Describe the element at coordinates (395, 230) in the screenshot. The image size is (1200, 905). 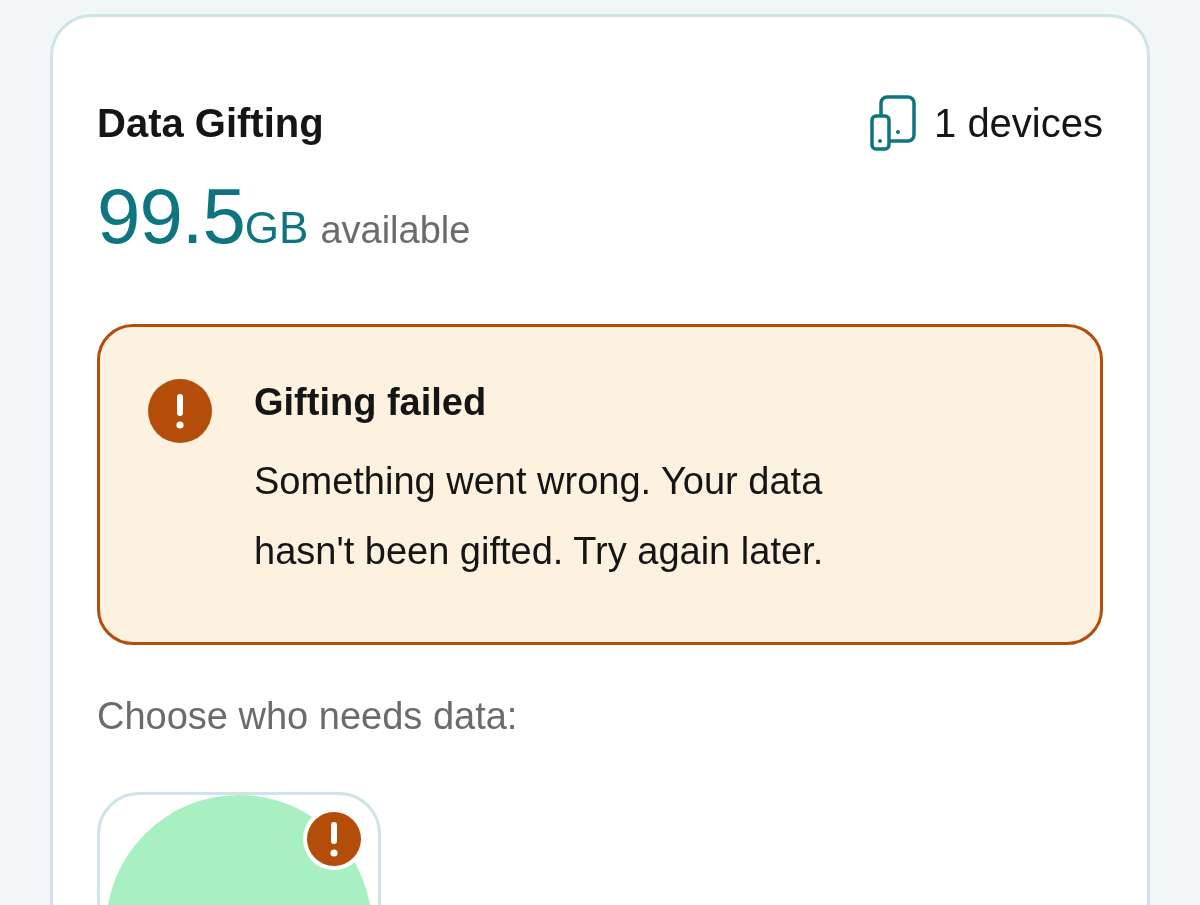
I see `amount-label: available` at that location.